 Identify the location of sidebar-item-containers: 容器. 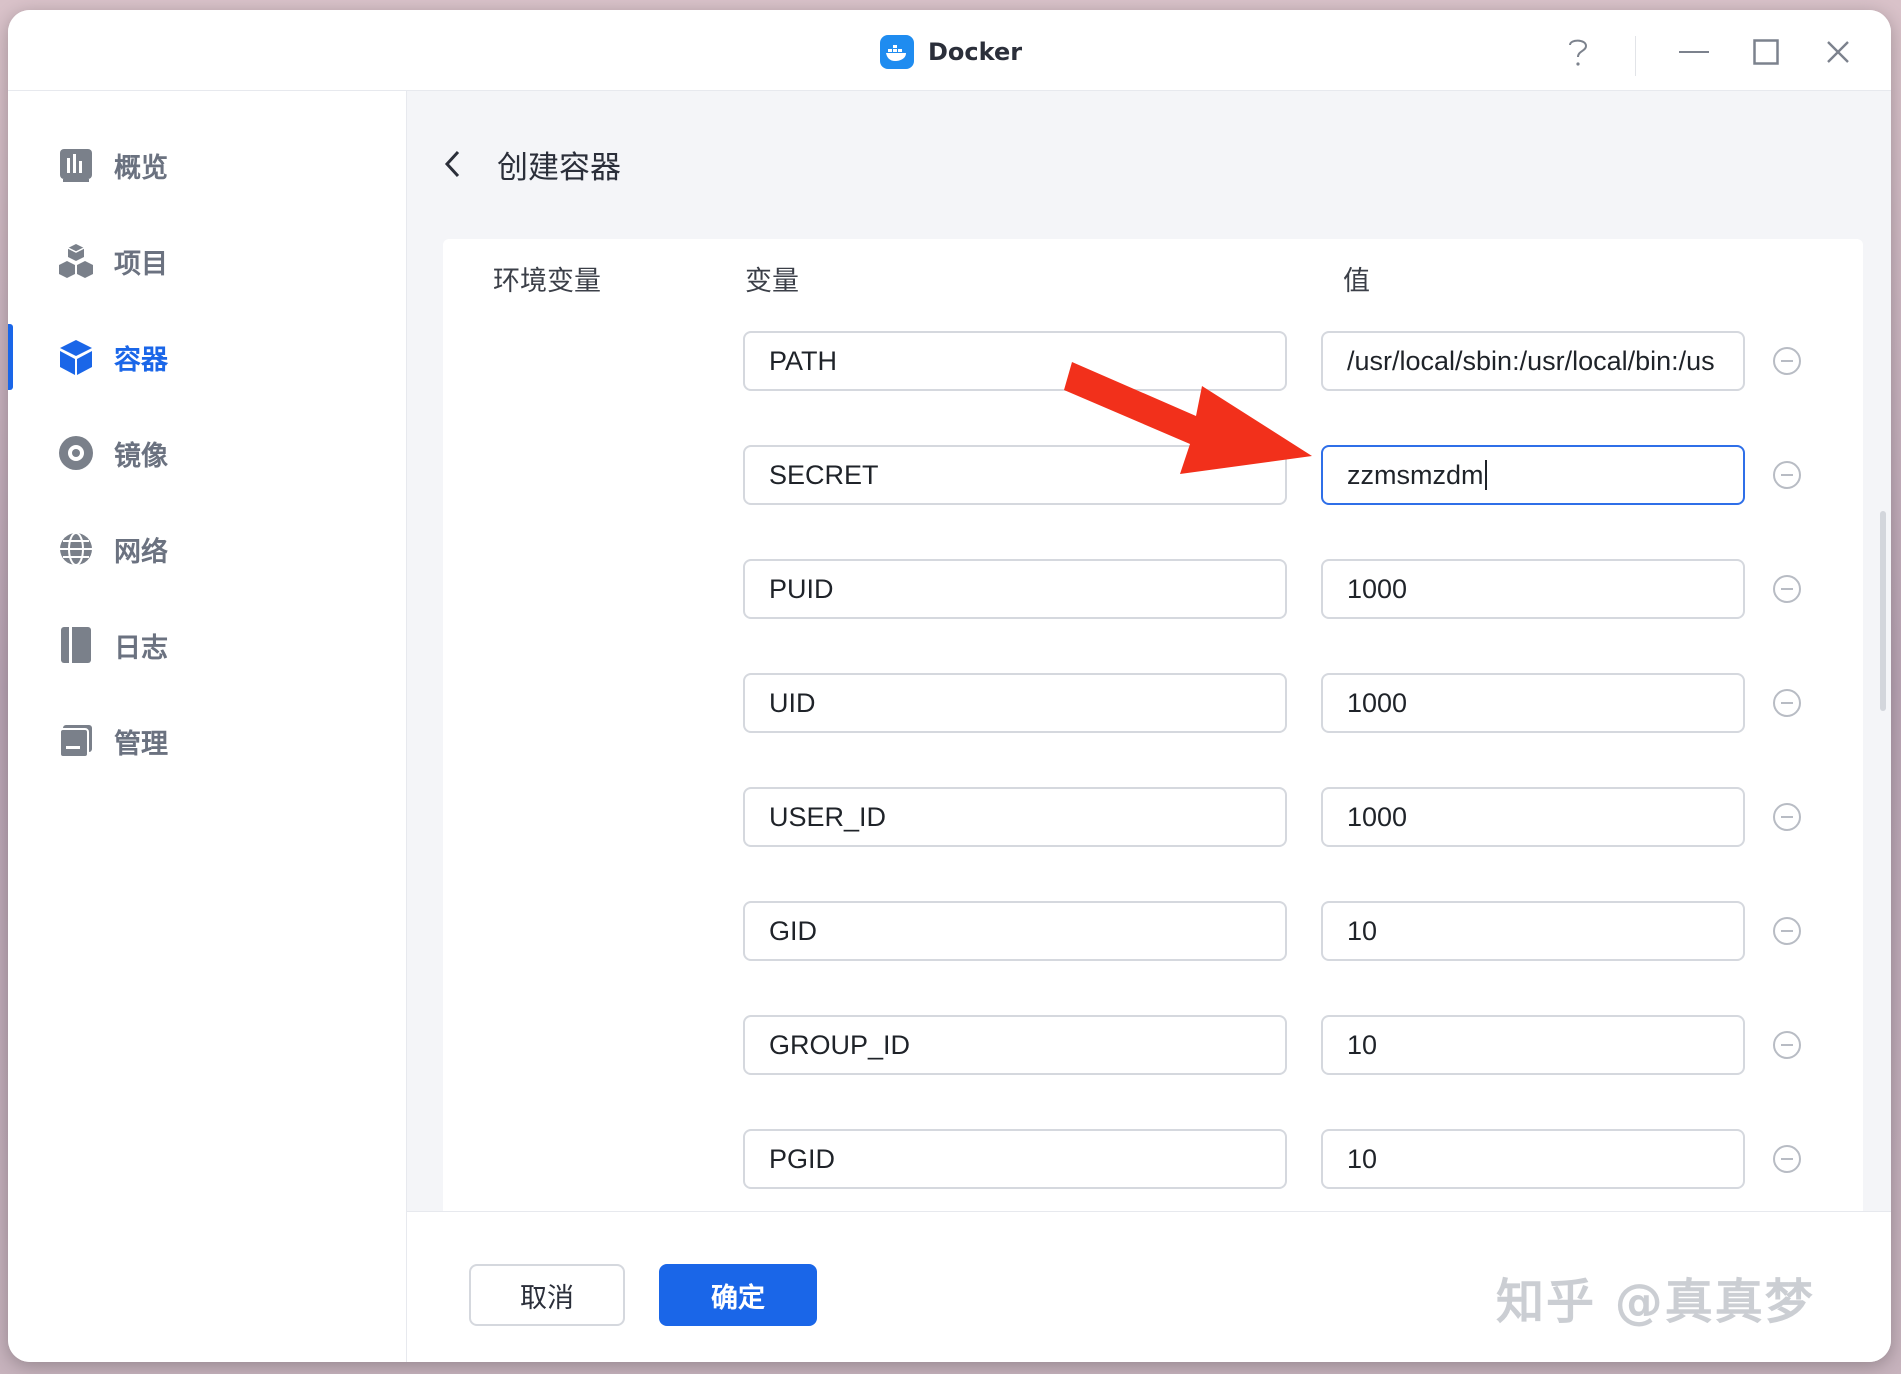
(207, 357).